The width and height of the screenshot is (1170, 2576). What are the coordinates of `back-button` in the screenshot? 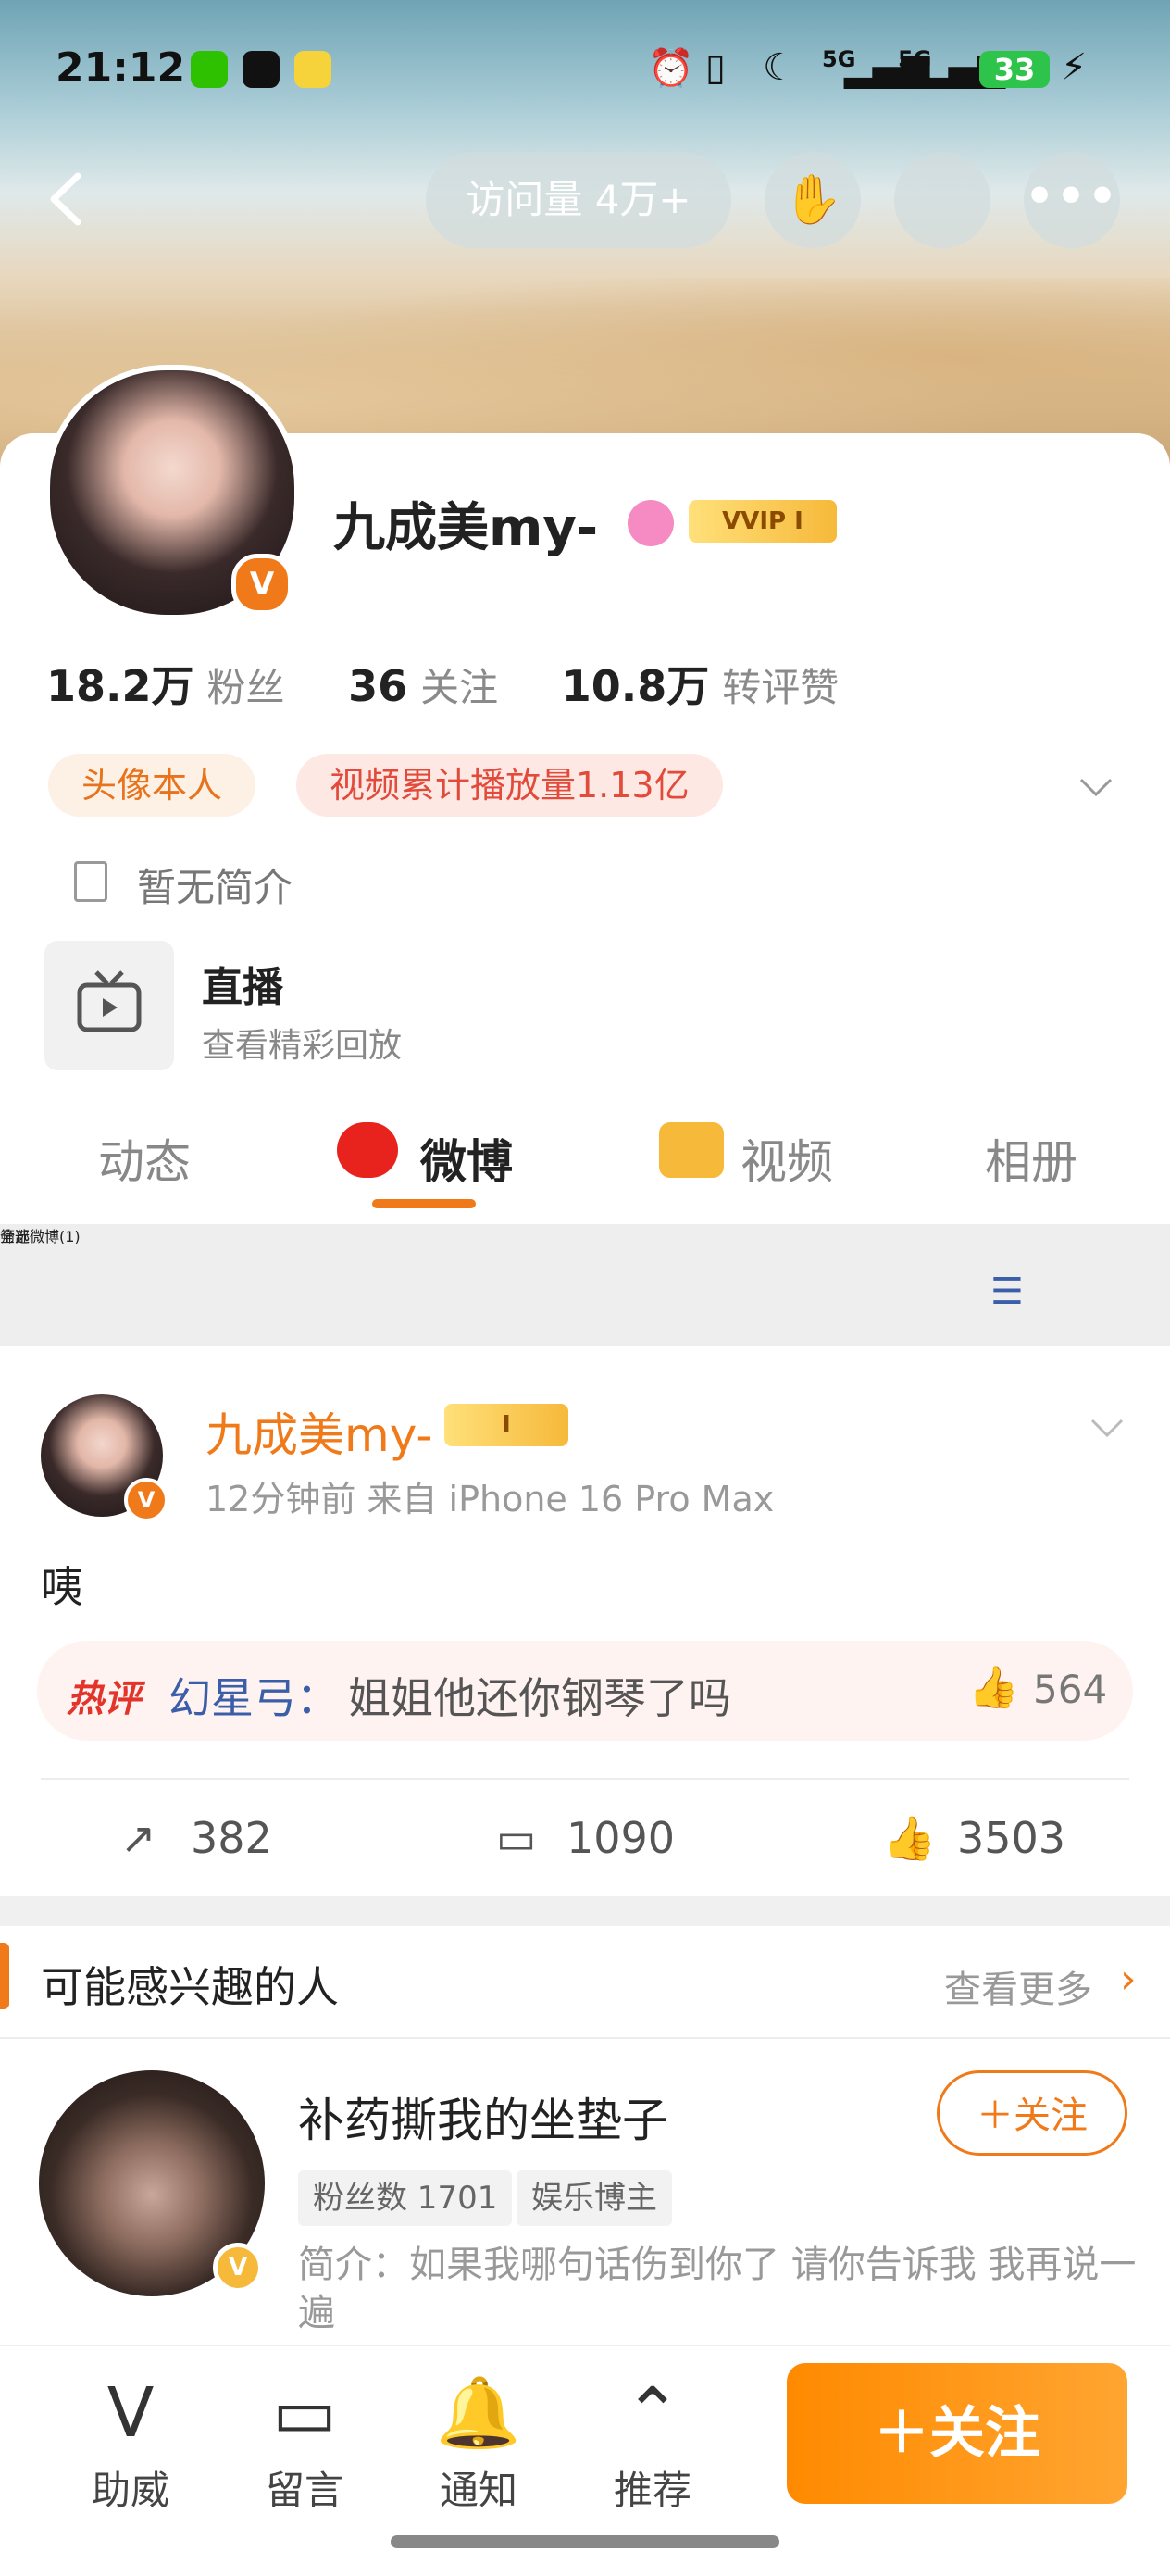 It's located at (68, 199).